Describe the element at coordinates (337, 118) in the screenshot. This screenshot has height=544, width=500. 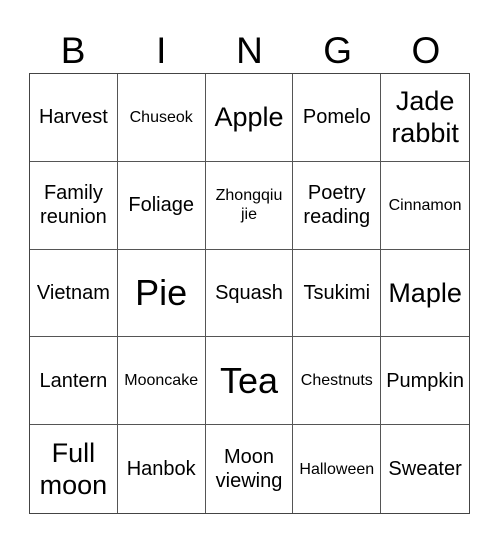
I see `bingo-cell: Pomelo` at that location.